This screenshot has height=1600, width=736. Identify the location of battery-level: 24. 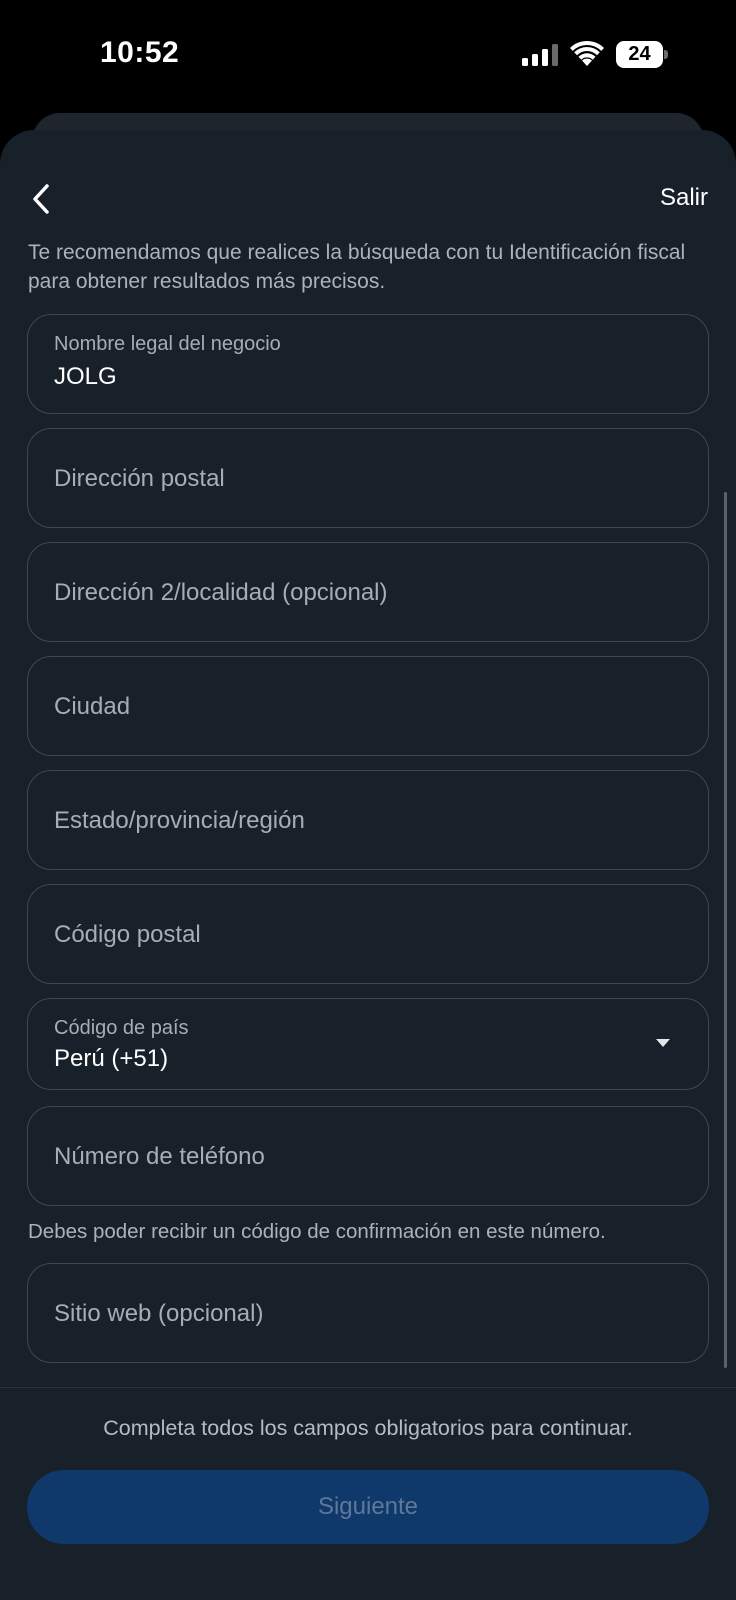
(639, 54).